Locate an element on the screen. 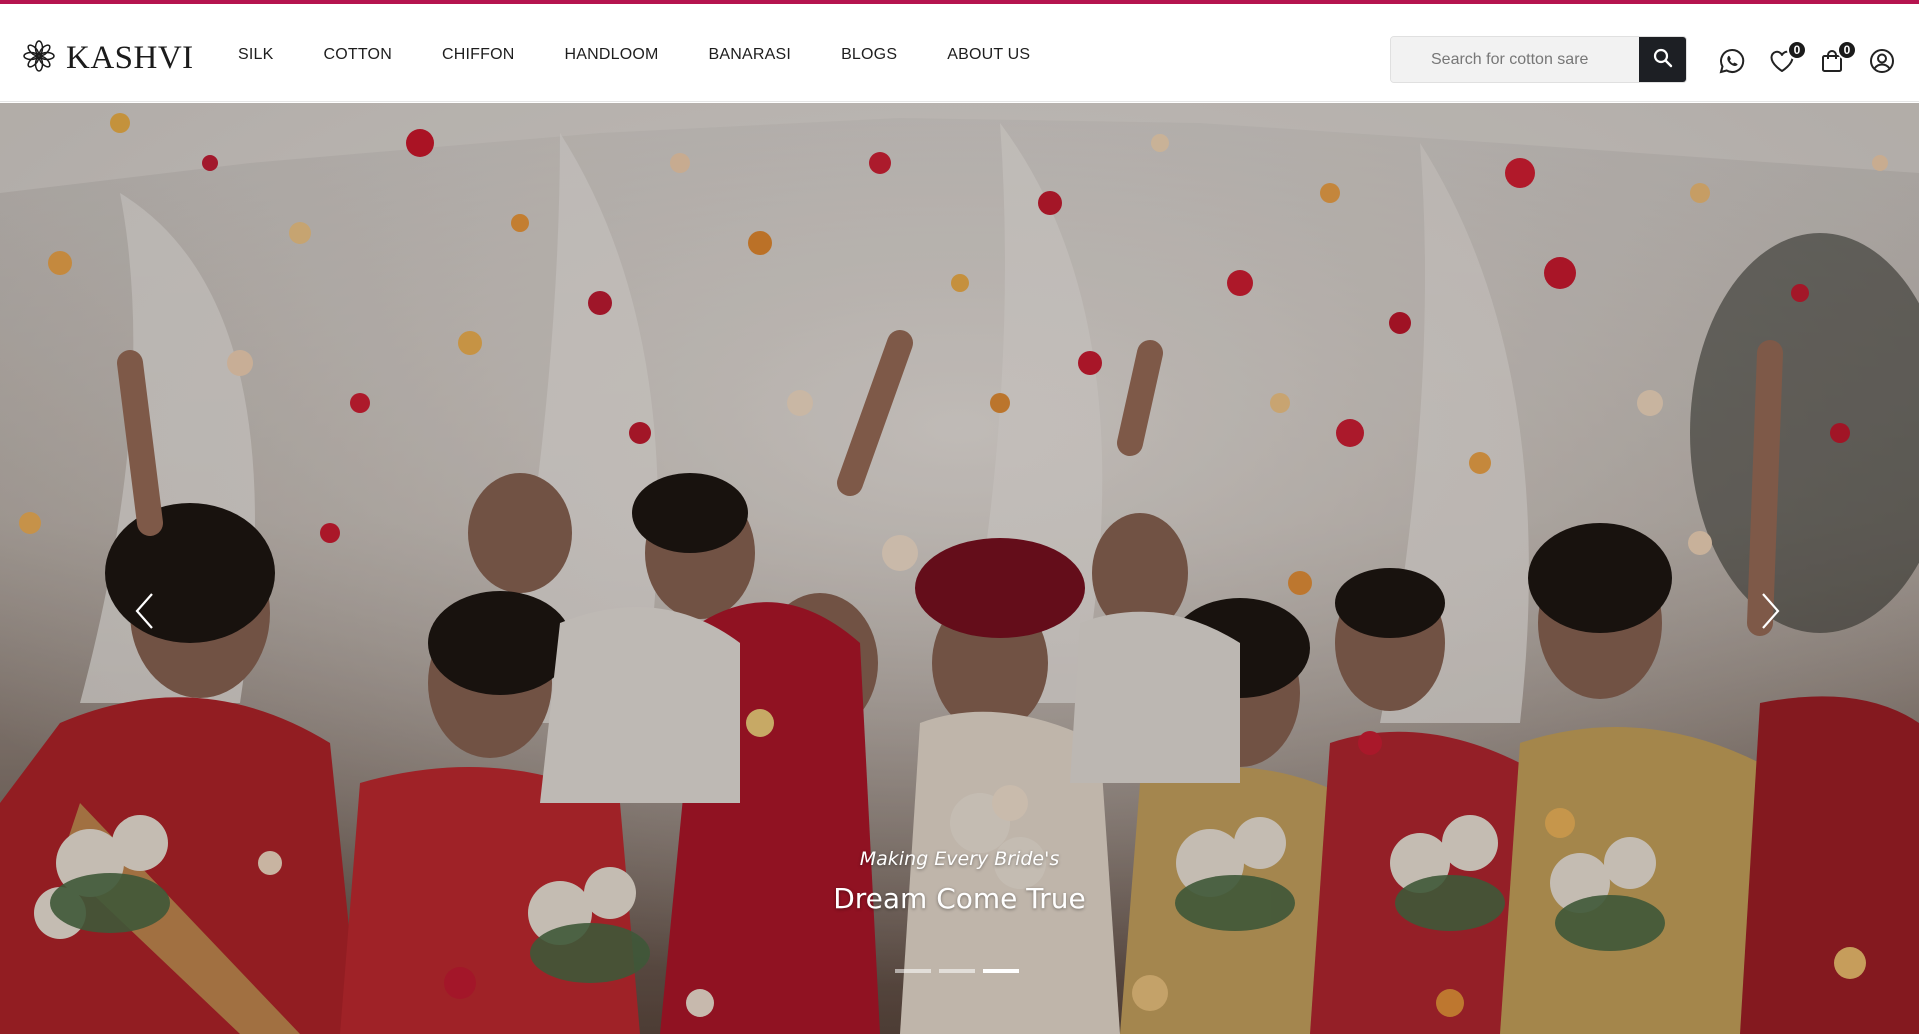 This screenshot has width=1919, height=1034. slider-pagination is located at coordinates (957, 971).